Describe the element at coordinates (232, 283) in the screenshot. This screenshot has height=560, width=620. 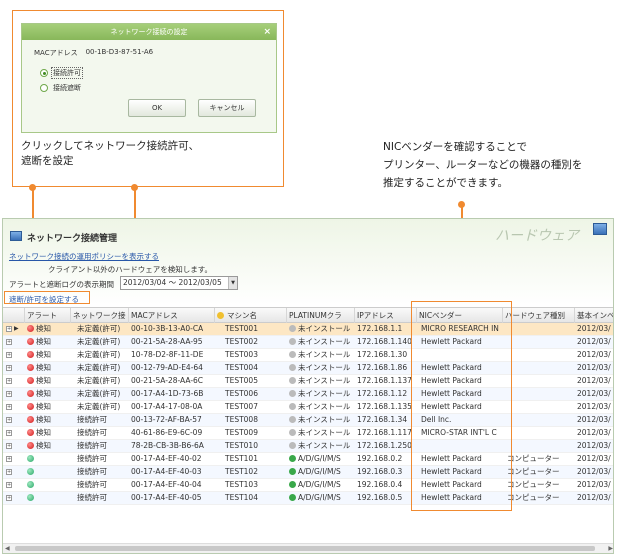
I see `dropdown-arrow-icon: ▼` at that location.